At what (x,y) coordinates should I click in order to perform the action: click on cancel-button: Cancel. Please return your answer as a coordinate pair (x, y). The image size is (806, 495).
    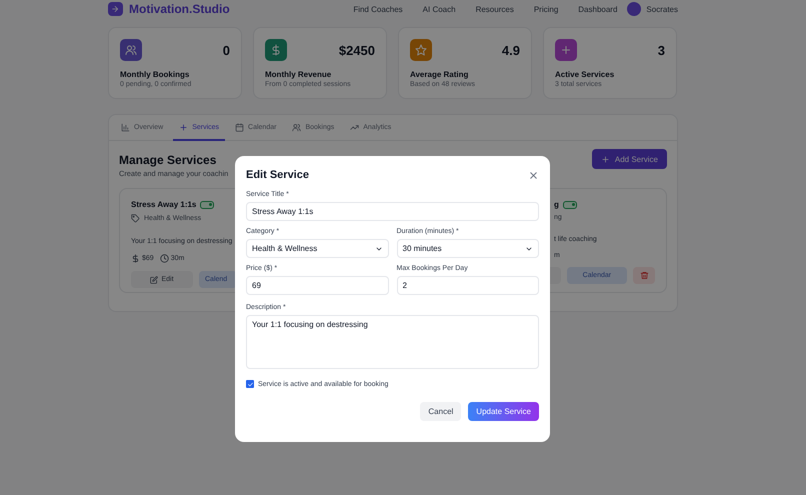
    Looking at the image, I should click on (441, 411).